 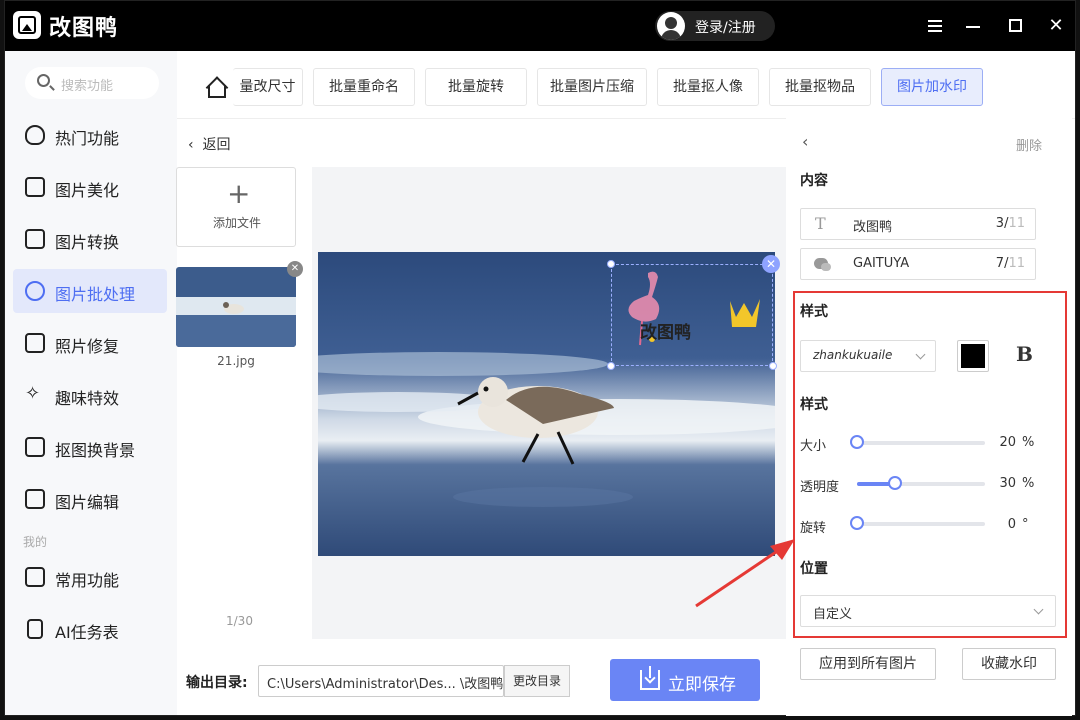 I want to click on close-icon: ✕, so click(x=1056, y=26).